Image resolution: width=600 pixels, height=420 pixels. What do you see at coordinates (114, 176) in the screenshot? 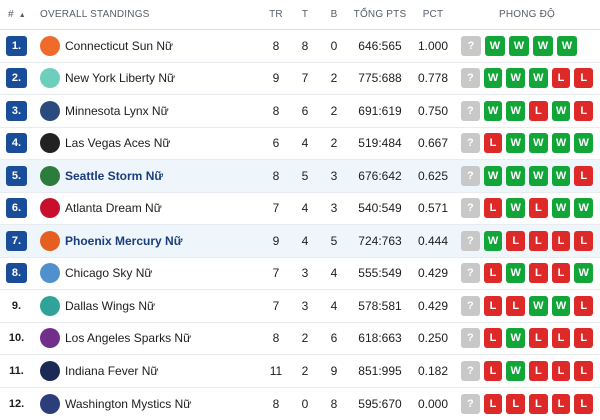
I see `team-name: Seattle Storm Nữ` at bounding box center [114, 176].